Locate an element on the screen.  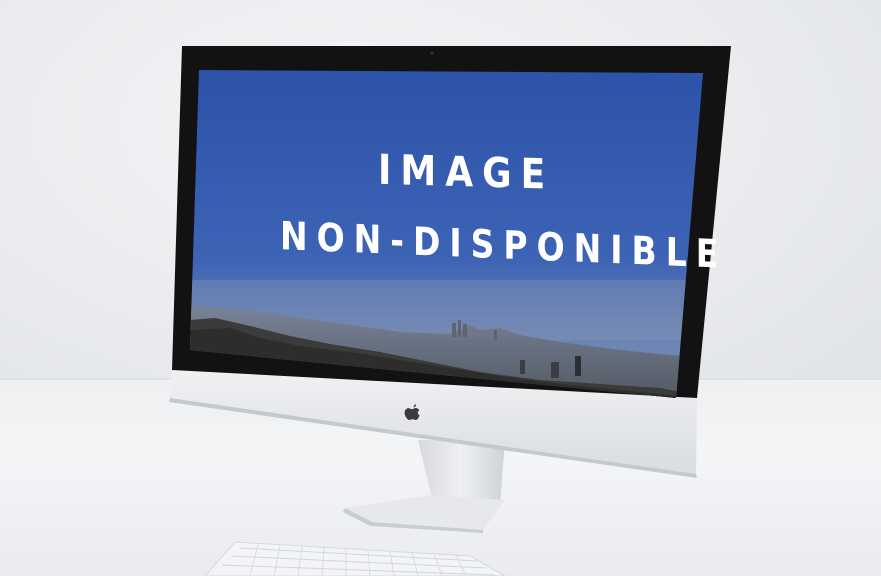
keyboard is located at coordinates (355, 558).